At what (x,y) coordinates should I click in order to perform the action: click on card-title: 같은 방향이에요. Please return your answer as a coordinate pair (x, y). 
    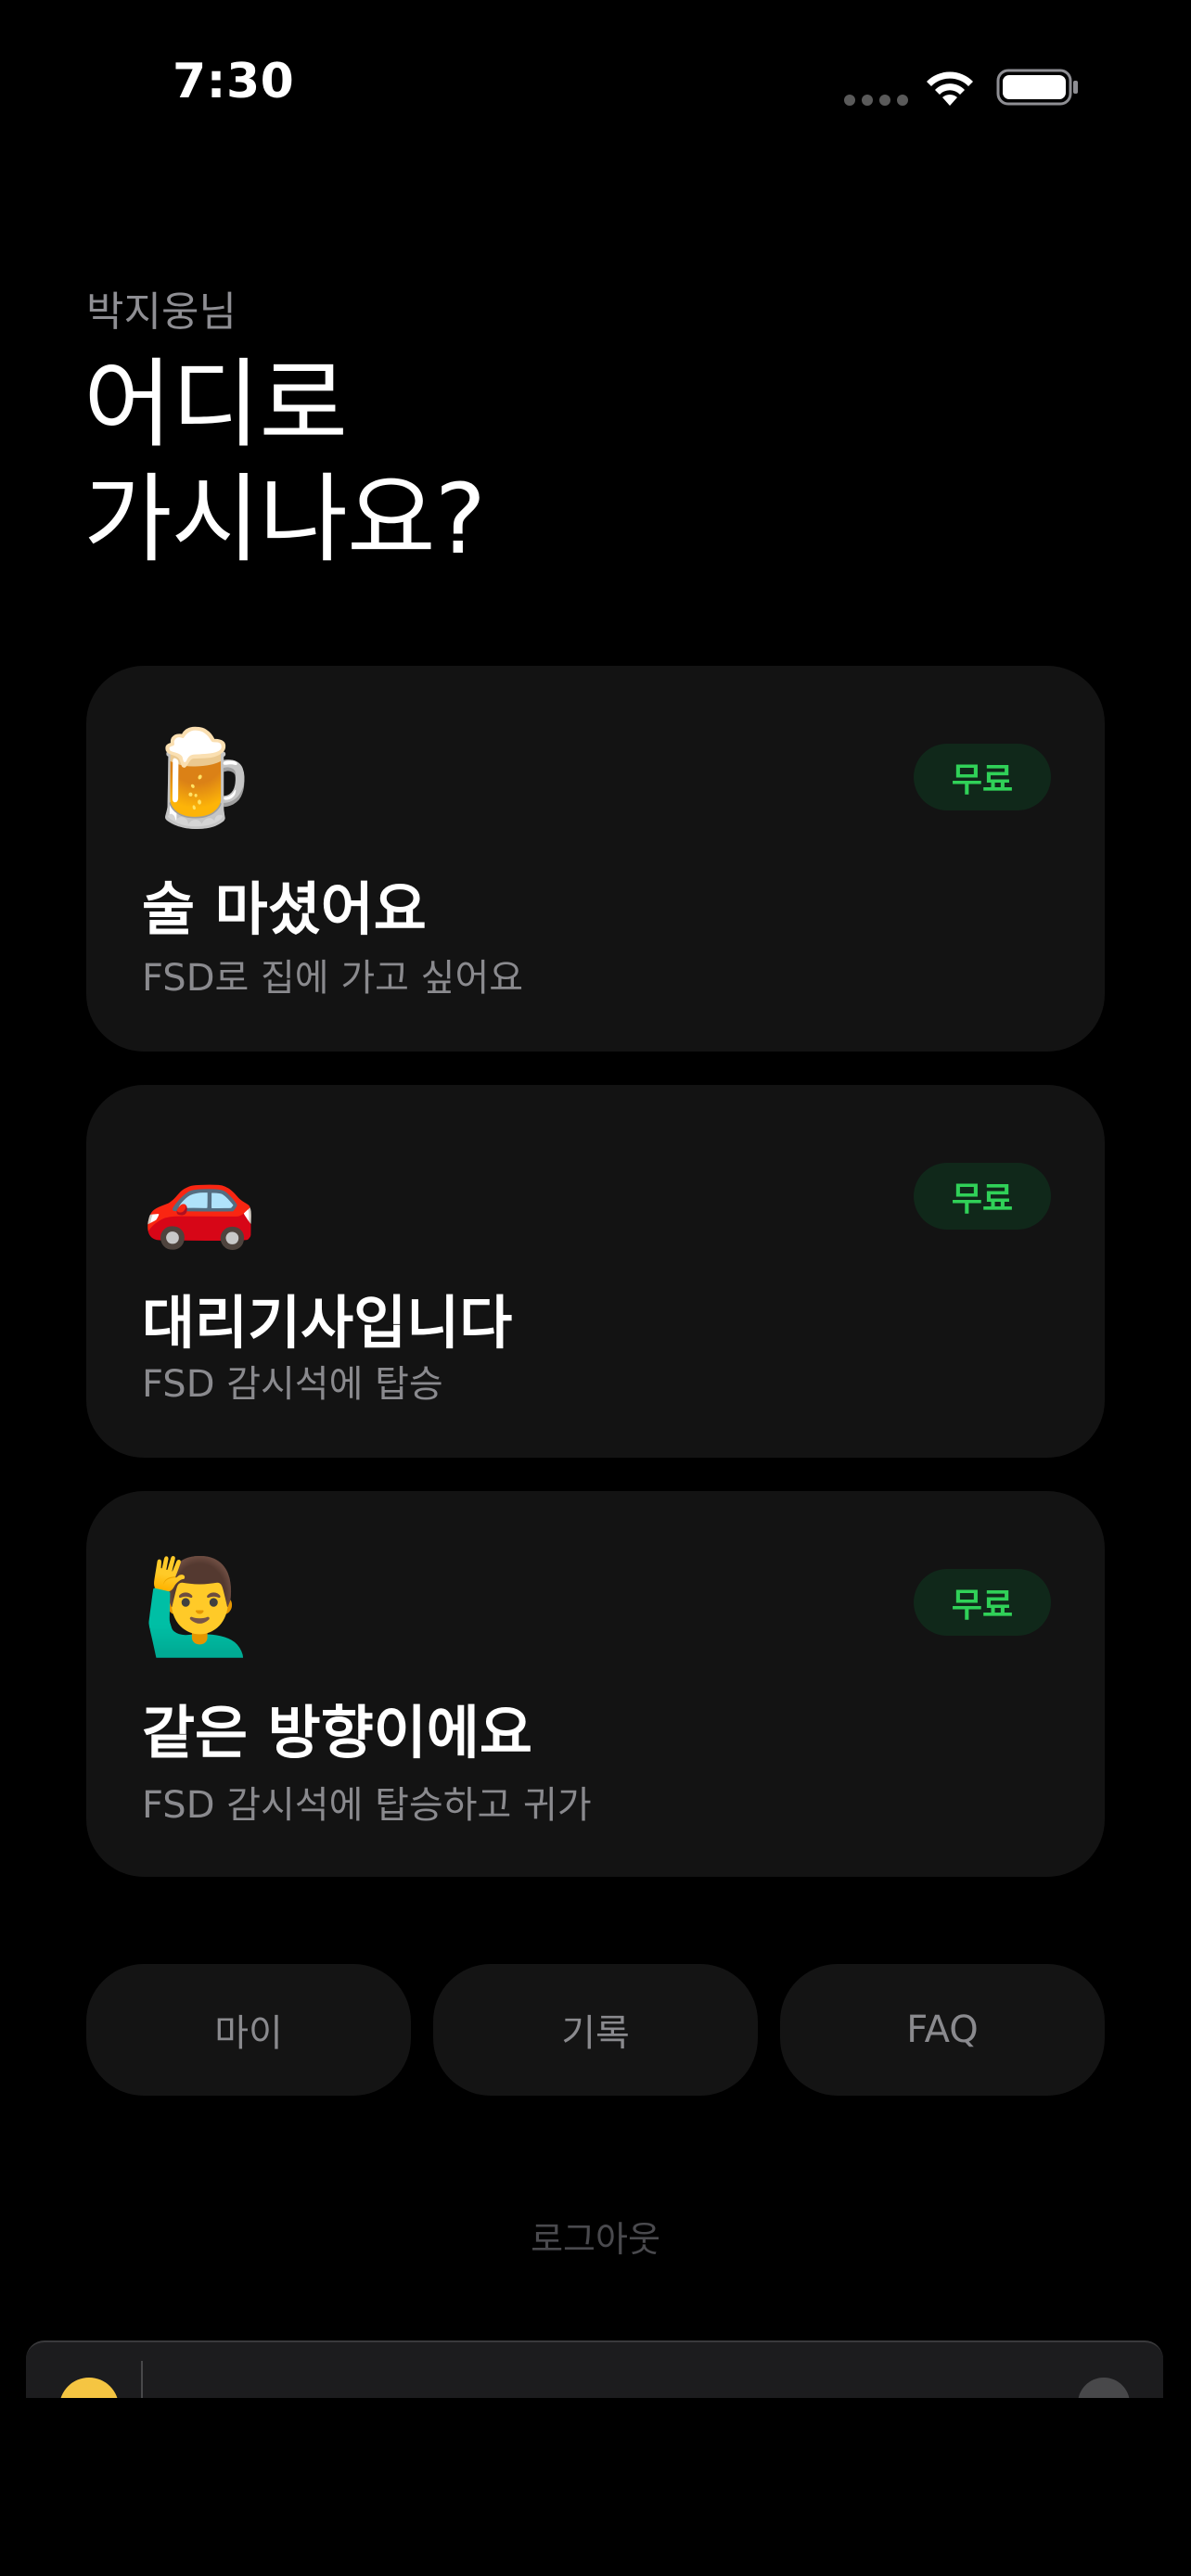
    Looking at the image, I should click on (337, 1733).